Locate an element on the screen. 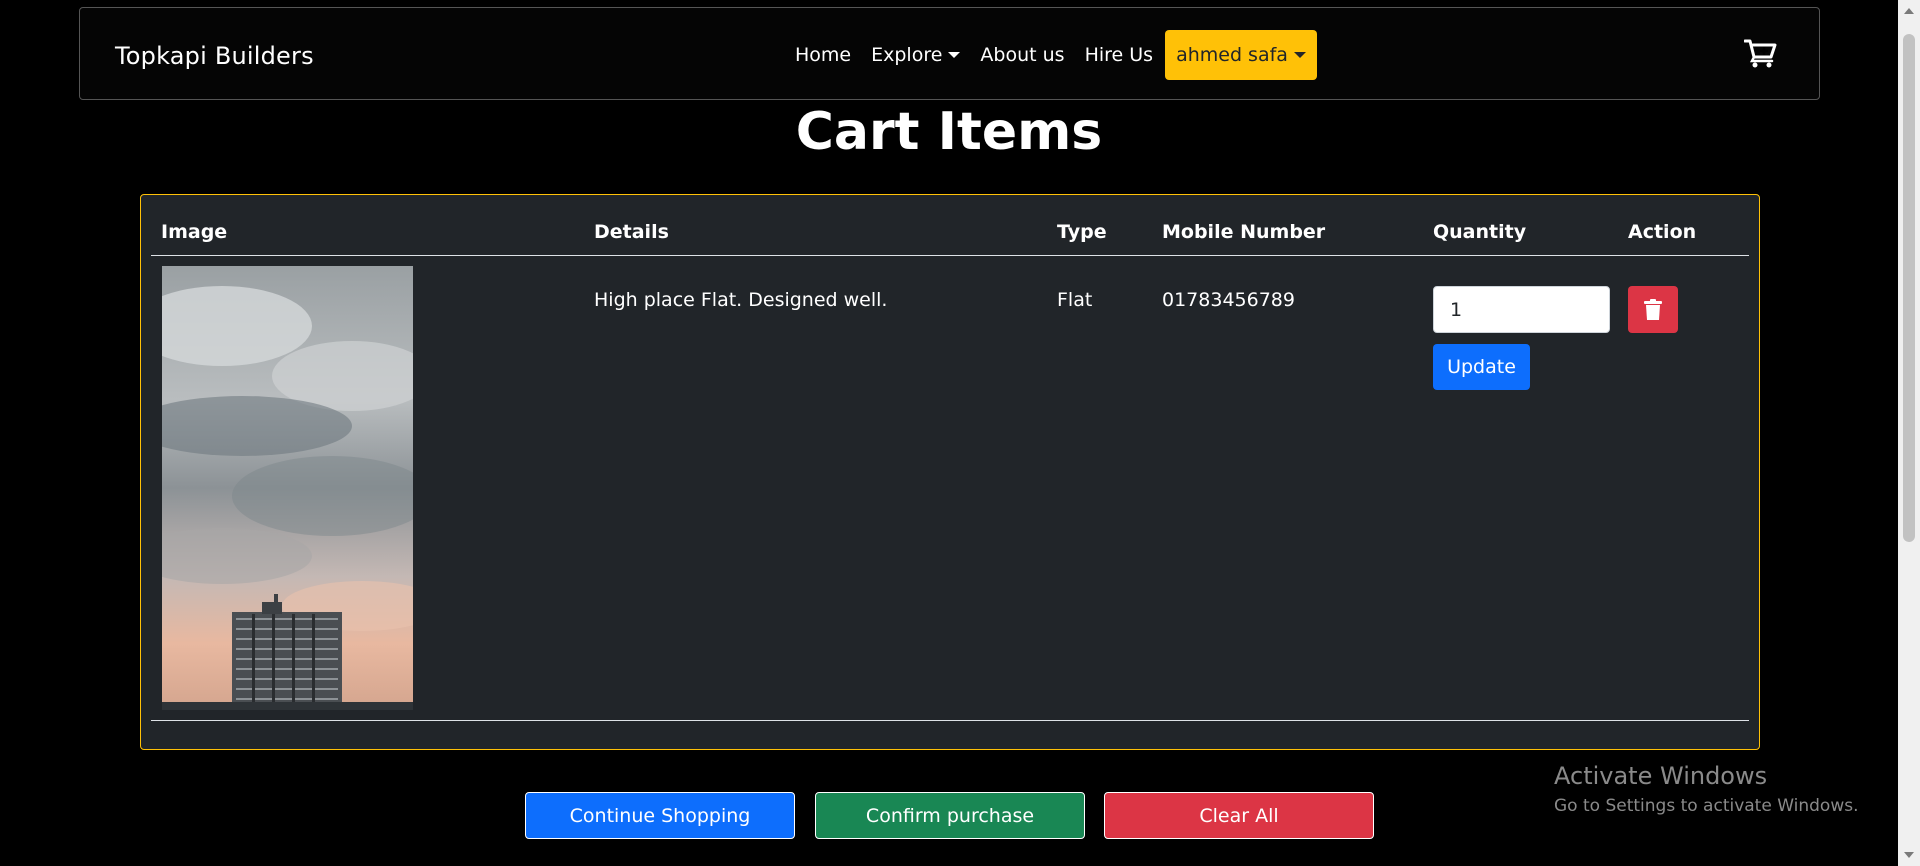 Image resolution: width=1920 pixels, height=866 pixels. page-title: Cart Items is located at coordinates (949, 132).